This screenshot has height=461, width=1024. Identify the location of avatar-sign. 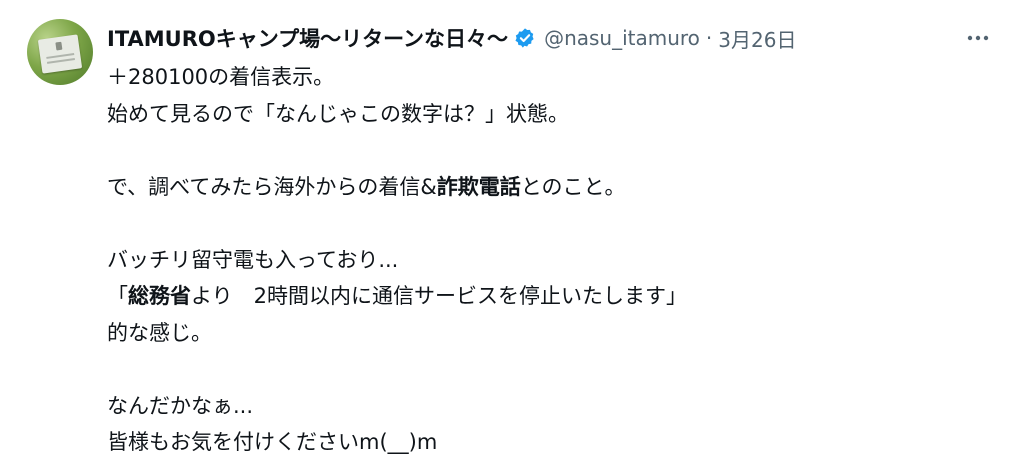
(60, 54).